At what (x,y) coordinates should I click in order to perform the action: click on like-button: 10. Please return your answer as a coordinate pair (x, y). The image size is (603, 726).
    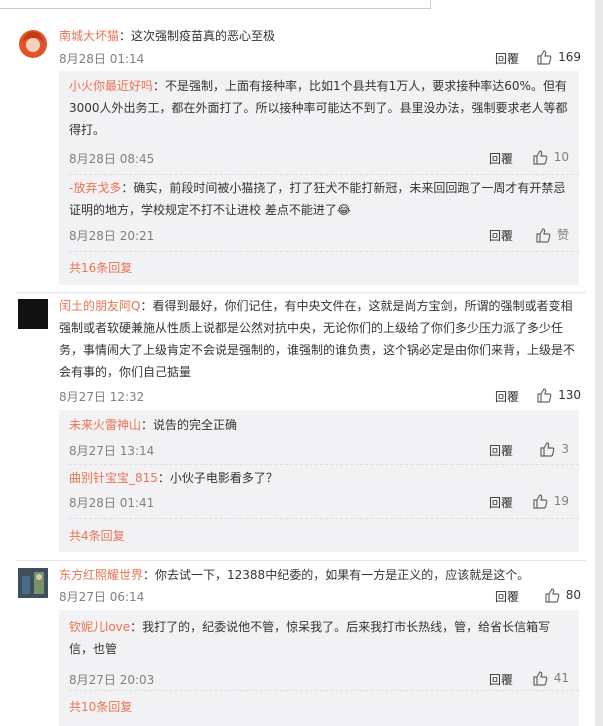
    Looking at the image, I should click on (550, 157).